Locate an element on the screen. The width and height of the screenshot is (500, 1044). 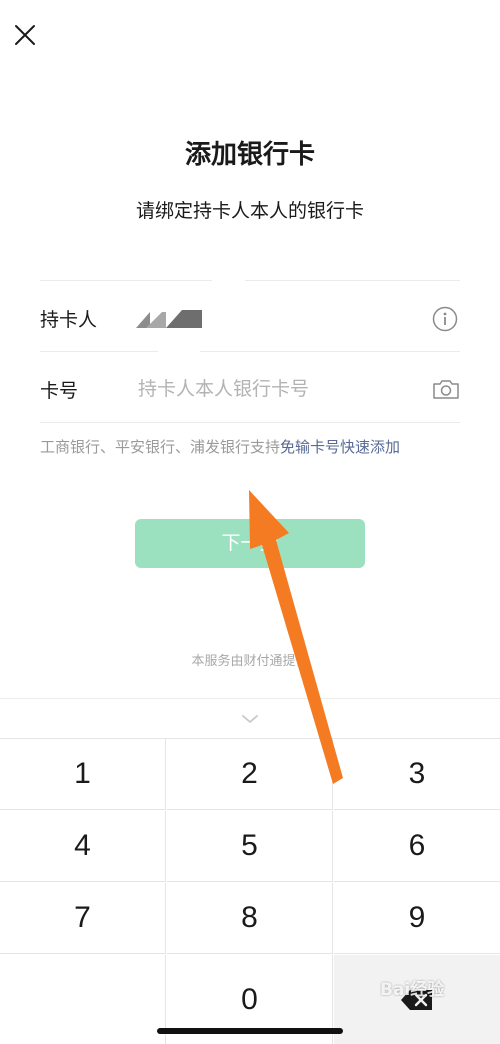
card-number-label: 卡号 is located at coordinates (59, 391).